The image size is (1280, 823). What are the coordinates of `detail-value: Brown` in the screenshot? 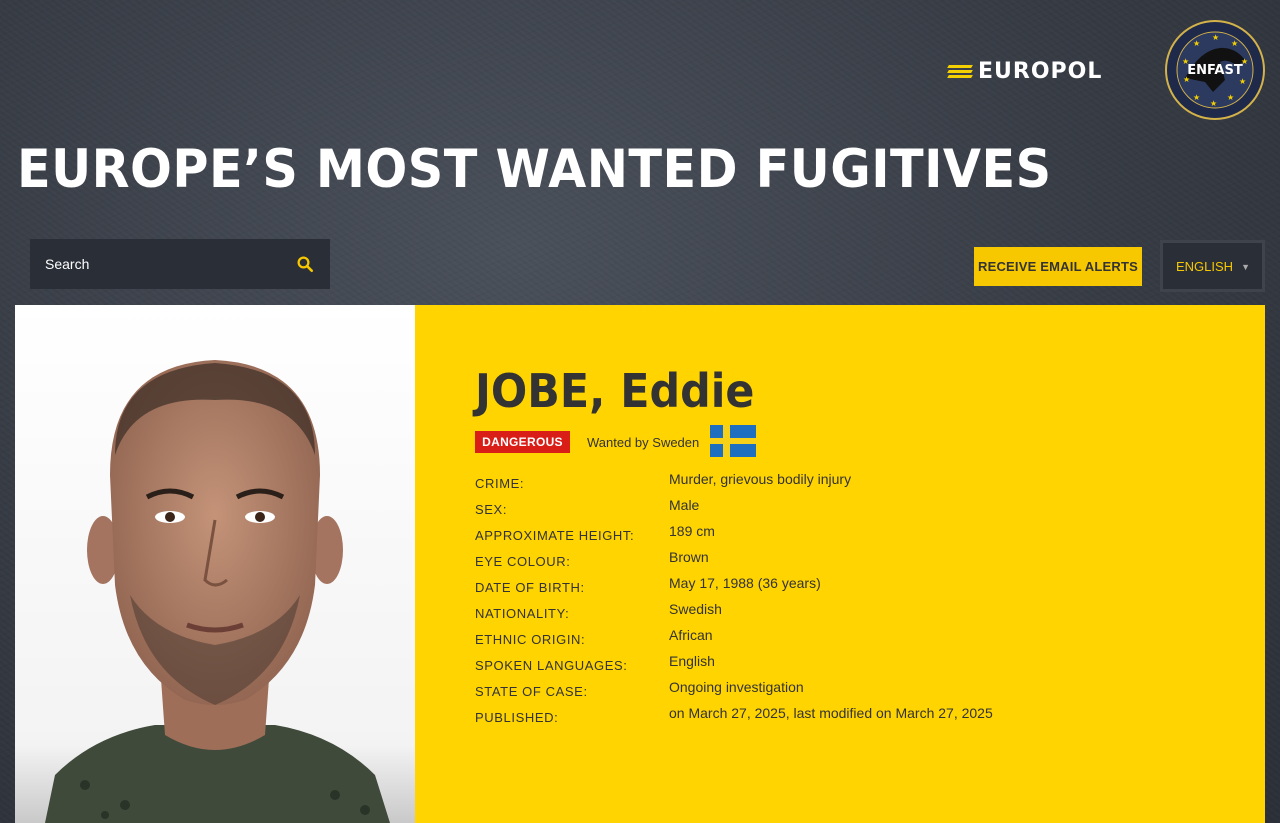 It's located at (689, 557).